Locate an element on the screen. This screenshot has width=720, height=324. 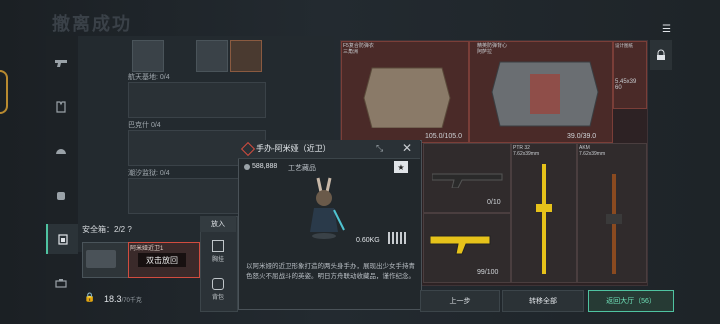
lock-slot-button is located at coordinates (661, 55).